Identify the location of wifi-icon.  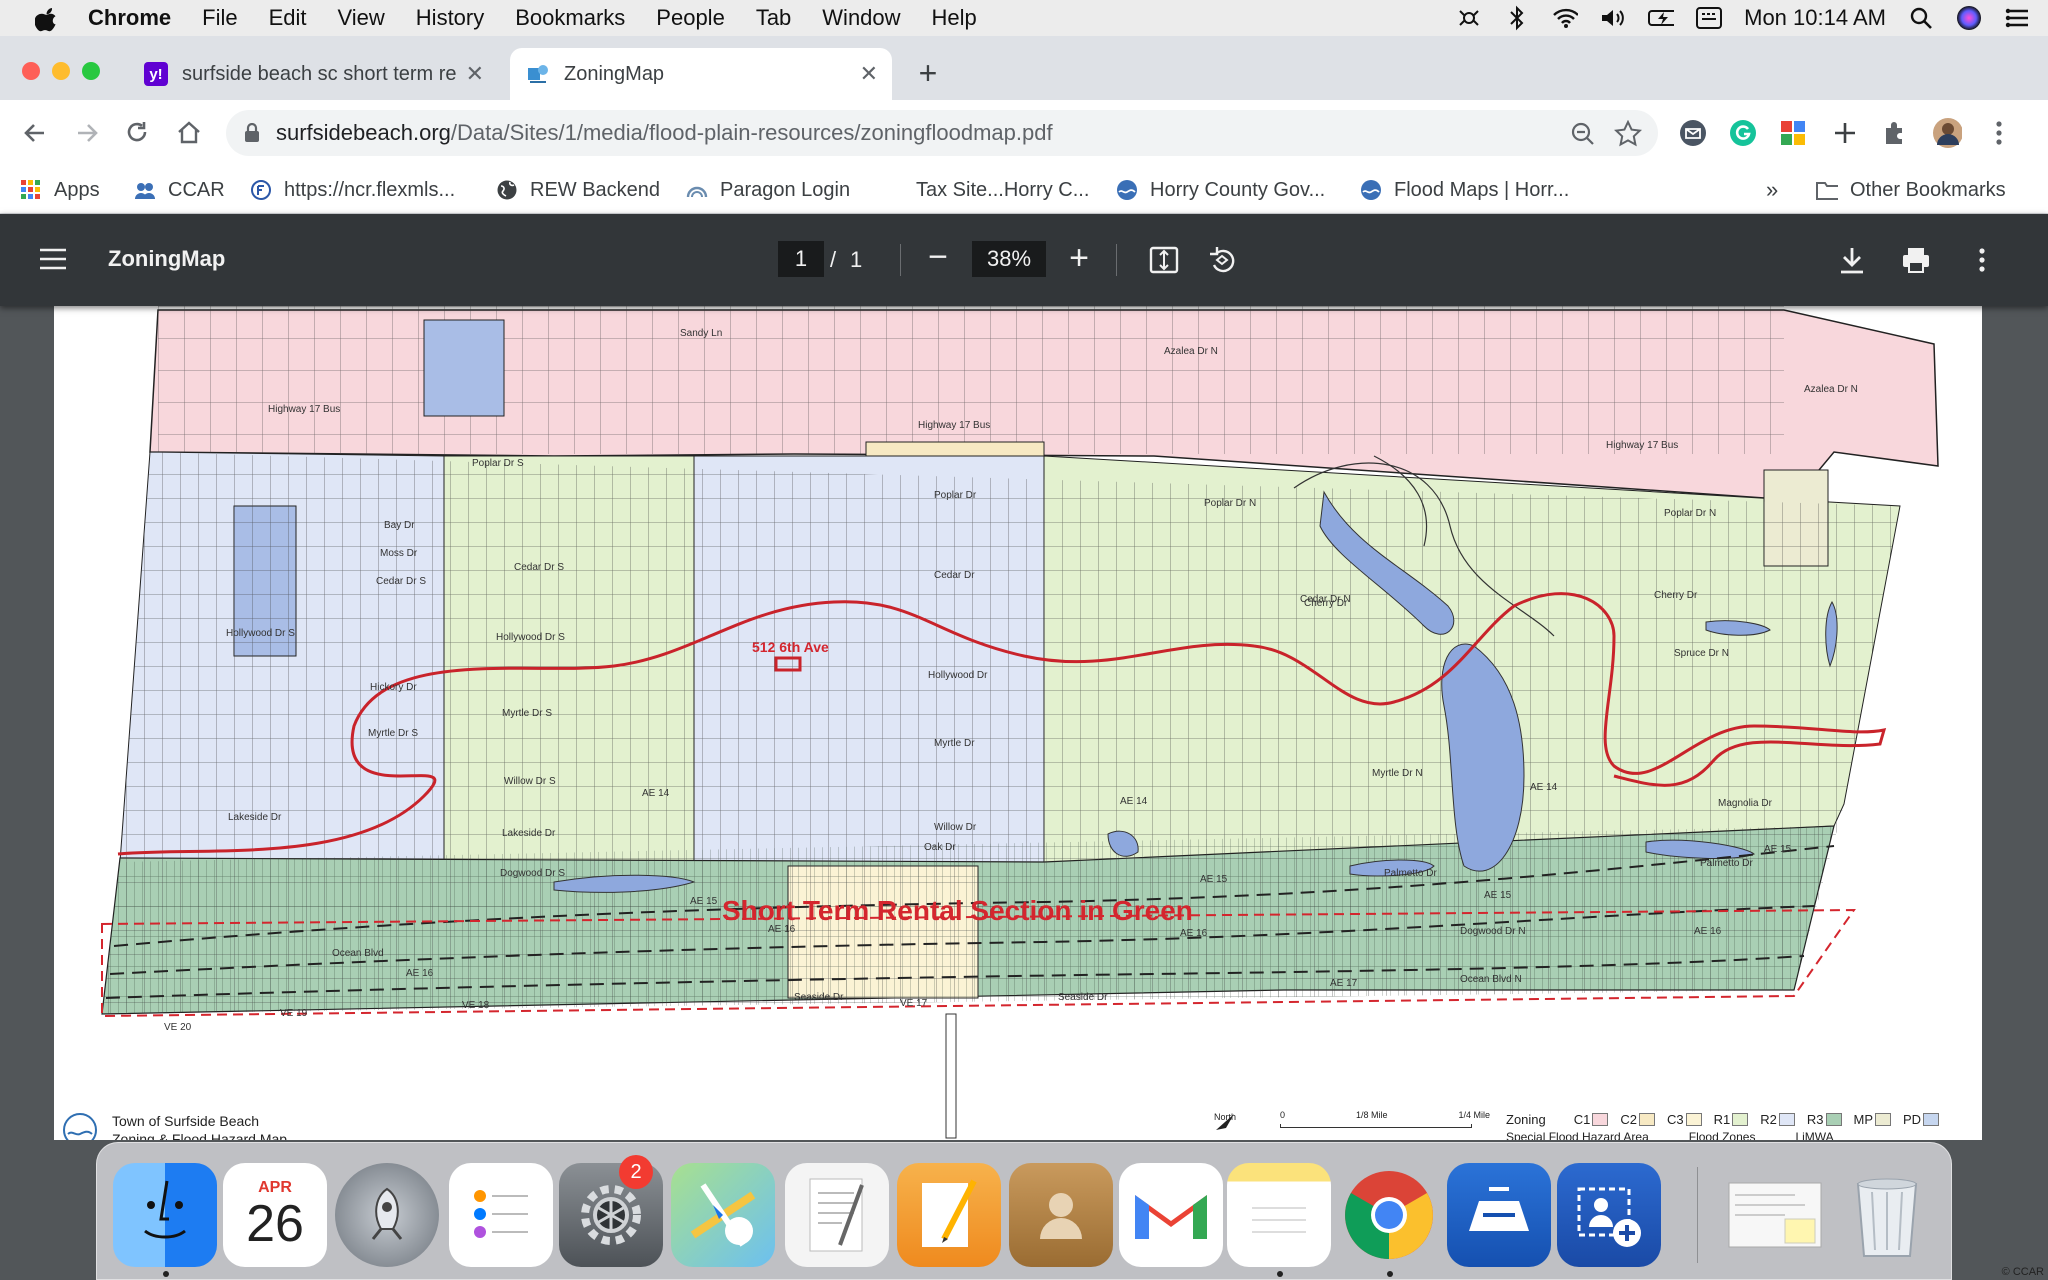
(1565, 18).